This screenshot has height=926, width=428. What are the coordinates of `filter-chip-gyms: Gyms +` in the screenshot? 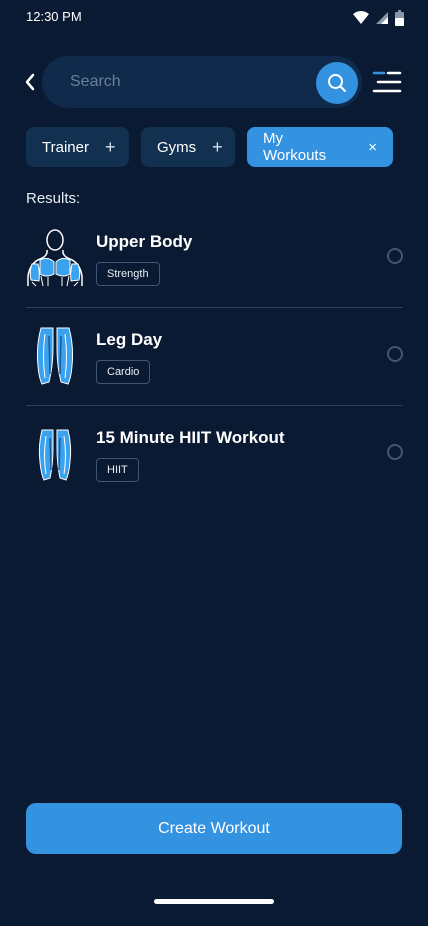 It's located at (188, 147).